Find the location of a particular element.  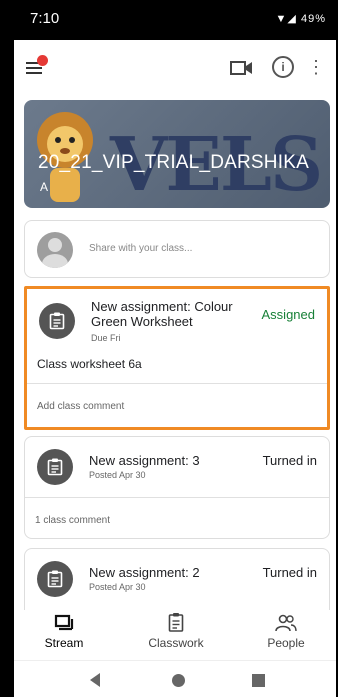

back-icon is located at coordinates (95, 680).